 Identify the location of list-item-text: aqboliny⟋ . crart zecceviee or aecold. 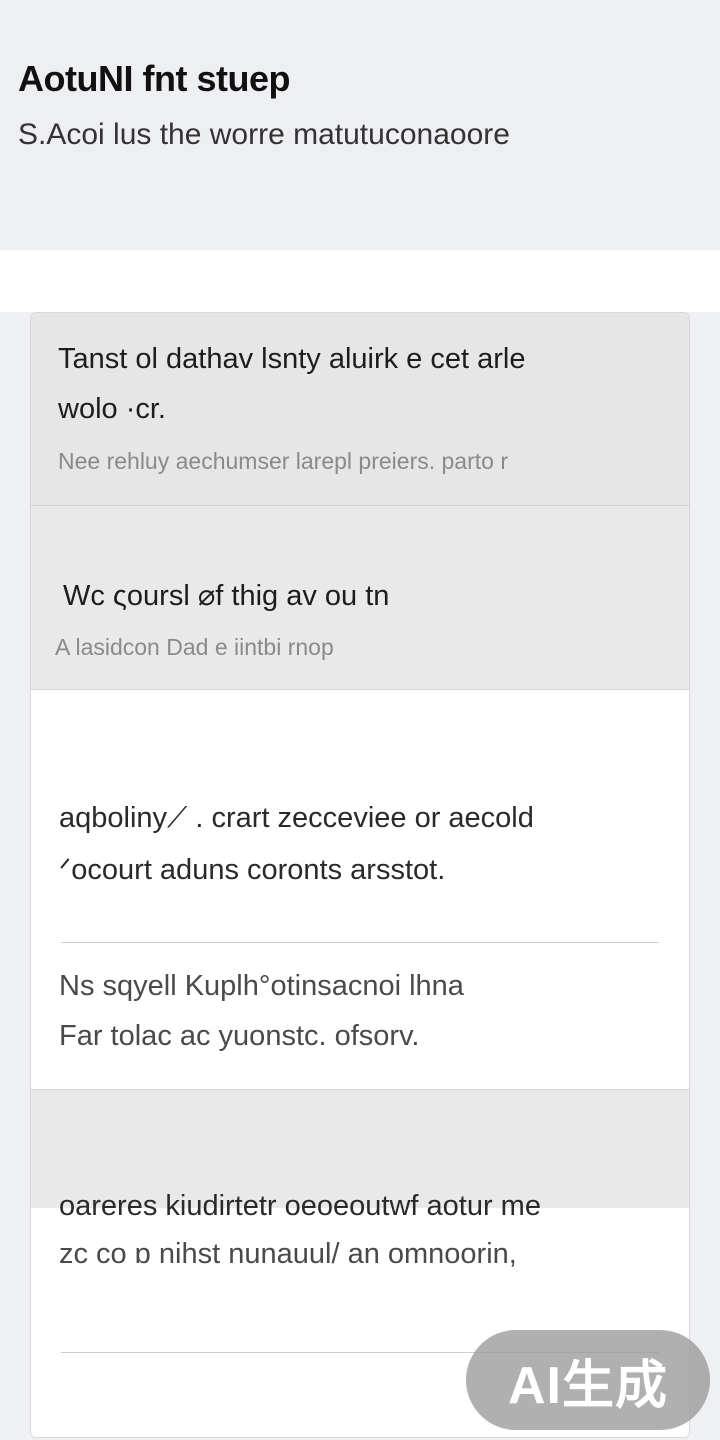
(296, 818).